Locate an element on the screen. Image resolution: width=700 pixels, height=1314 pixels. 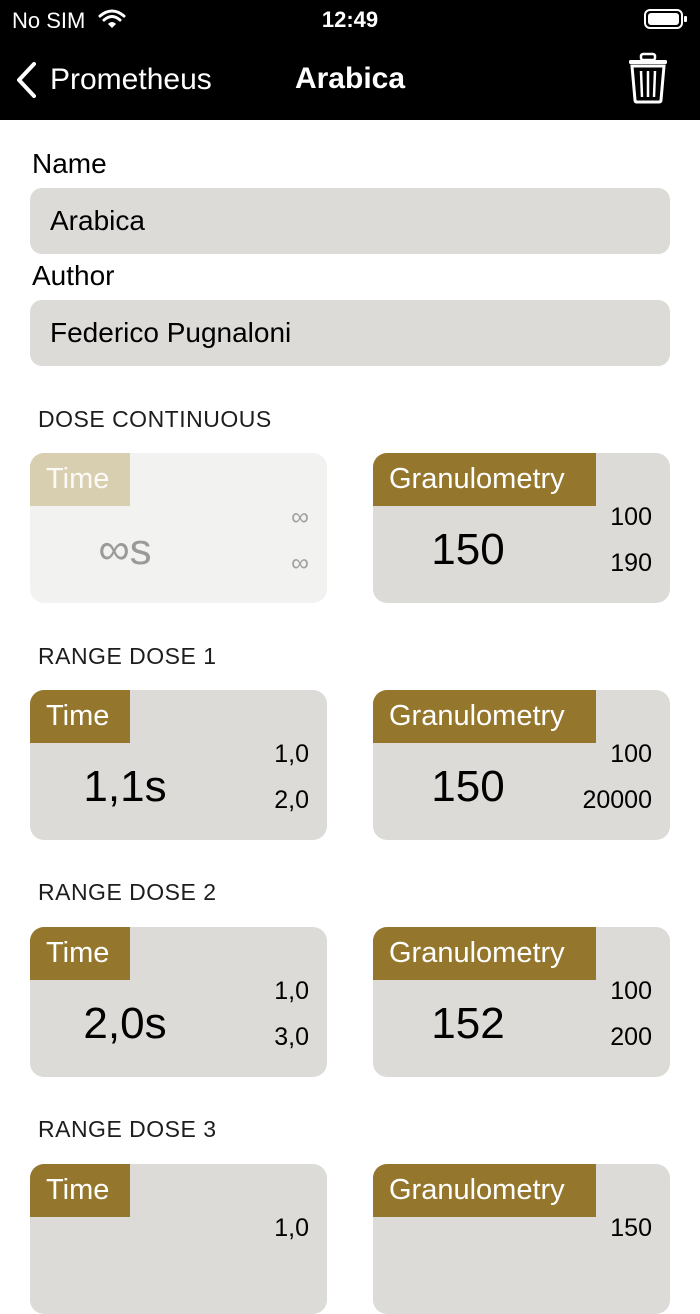
battery-icon is located at coordinates (665, 19).